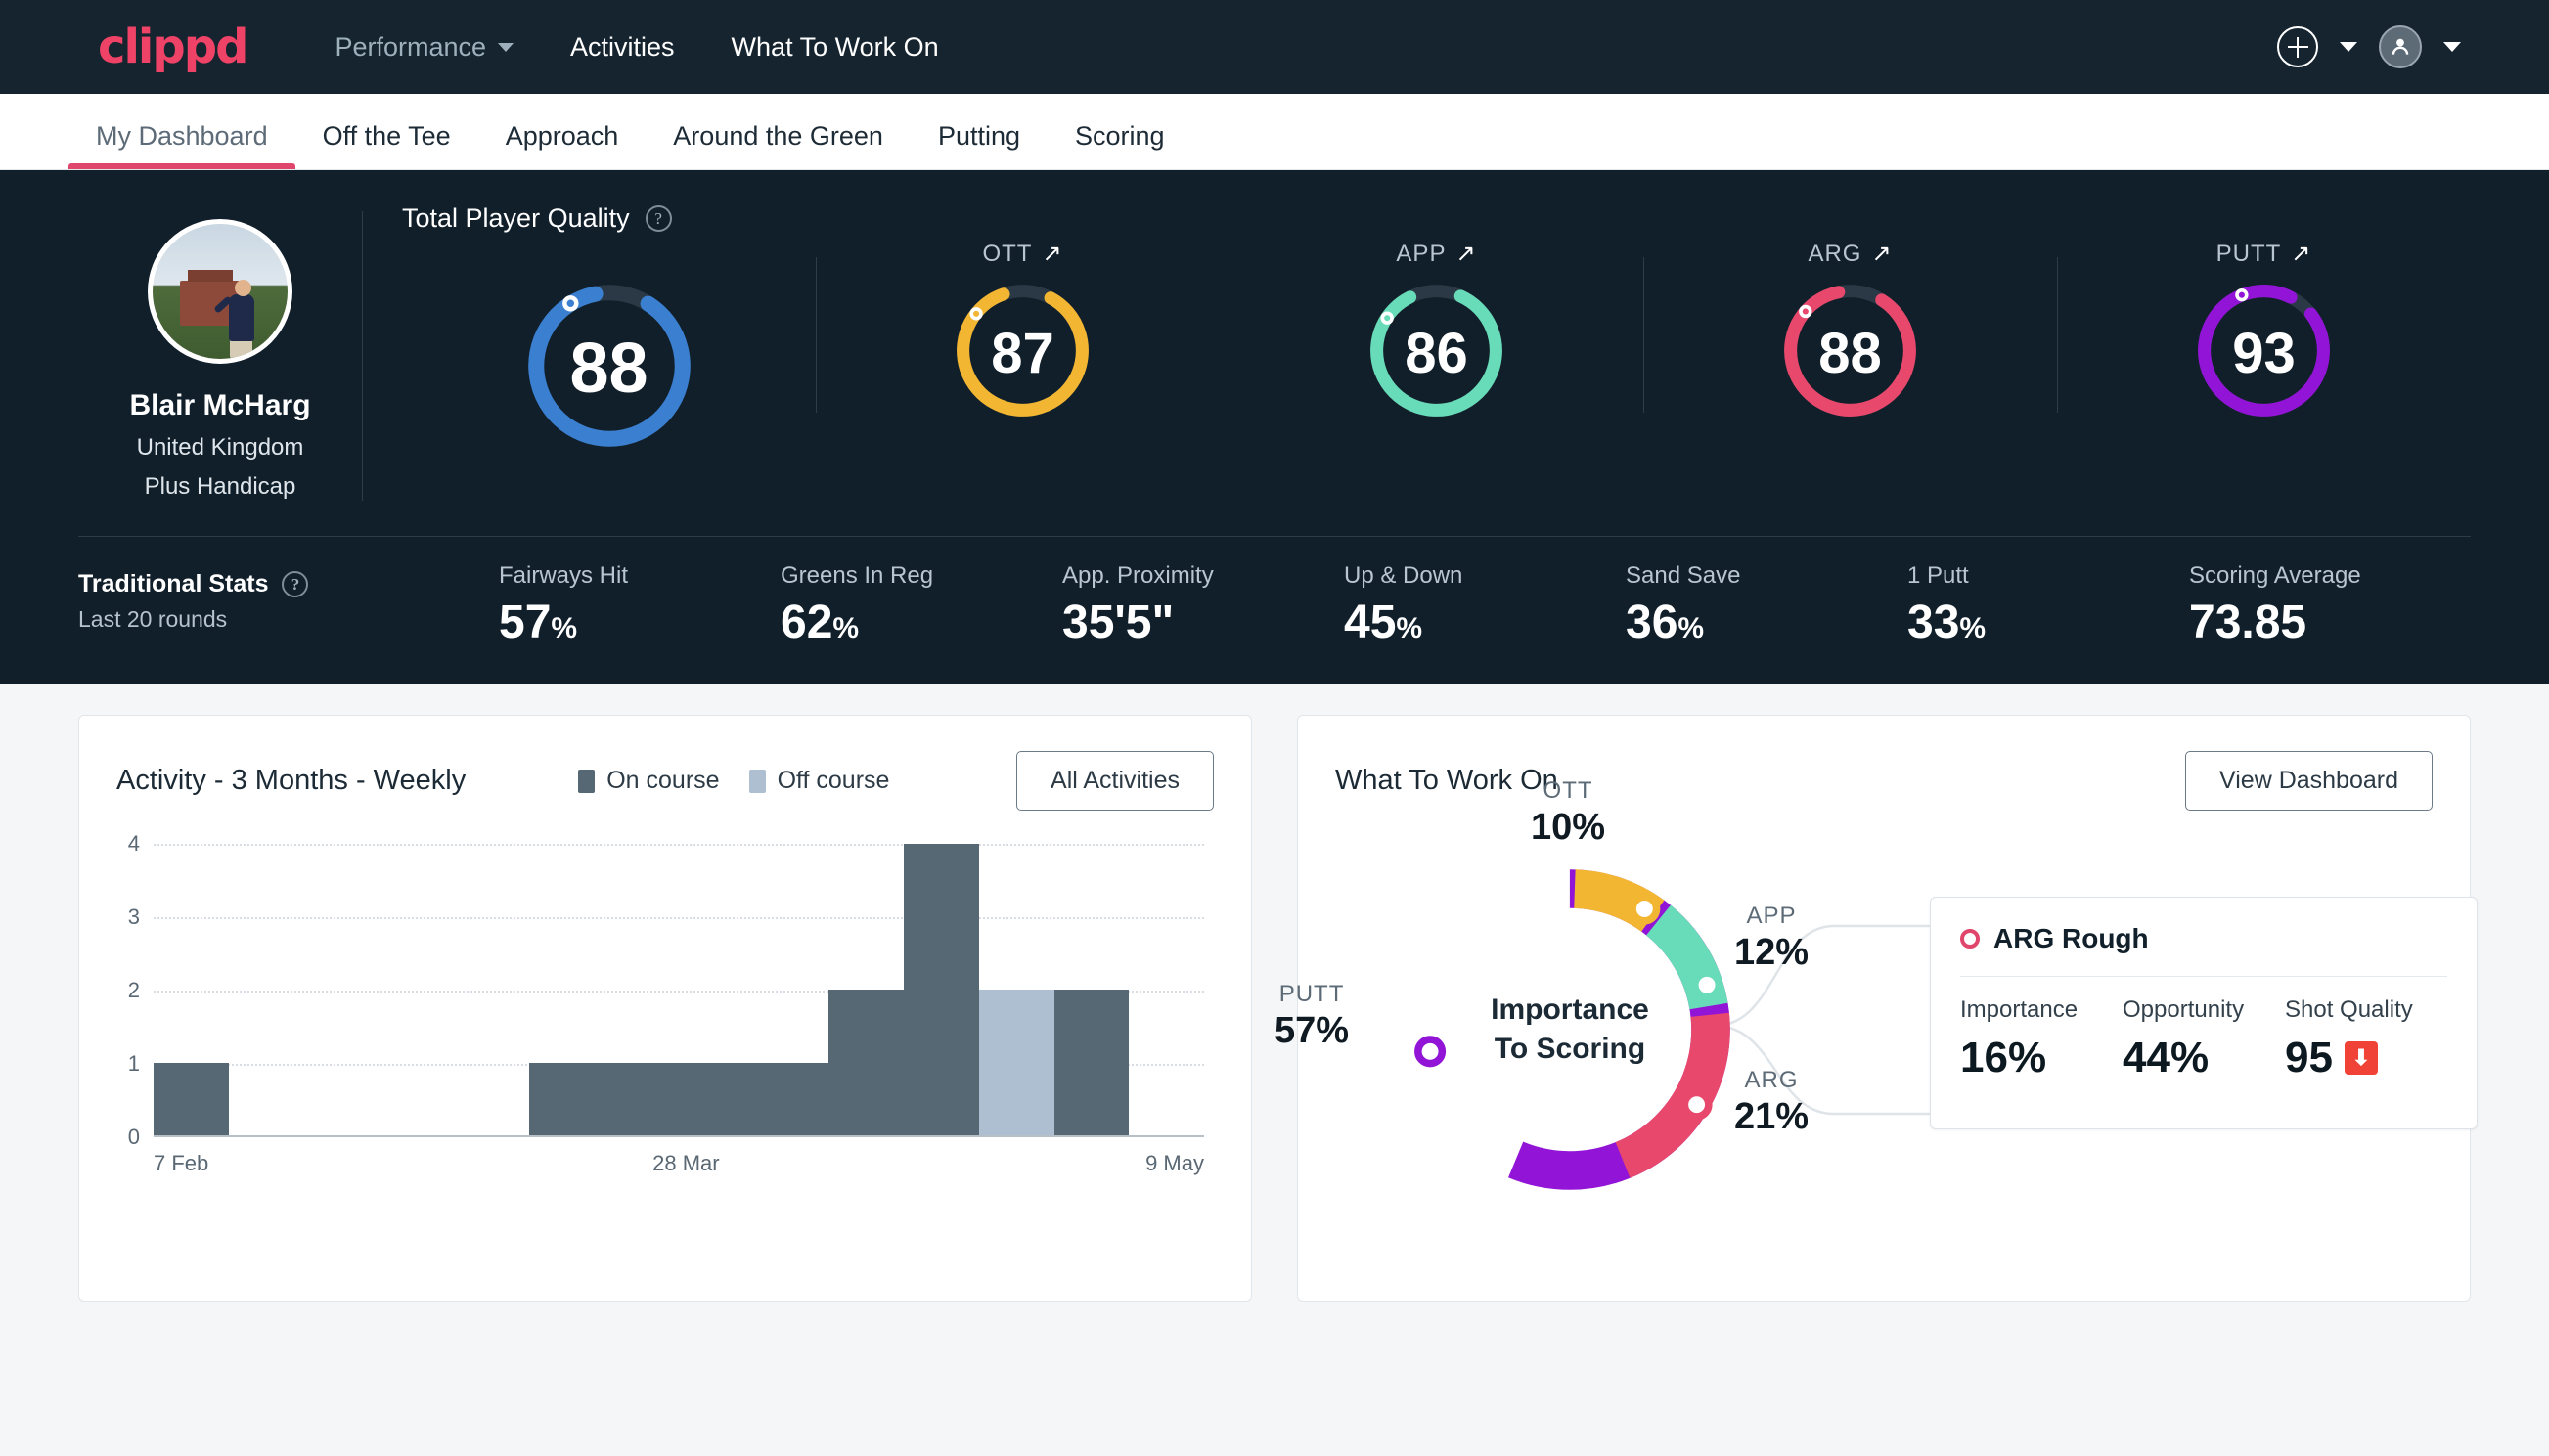  What do you see at coordinates (836, 47) in the screenshot?
I see `nav-item-what-to-work-on: What To Work On` at bounding box center [836, 47].